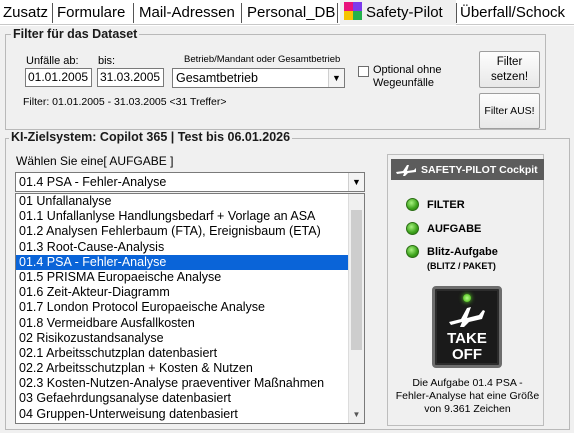 The image size is (574, 433). Describe the element at coordinates (356, 280) in the screenshot. I see `scrollbar-thumb` at that location.